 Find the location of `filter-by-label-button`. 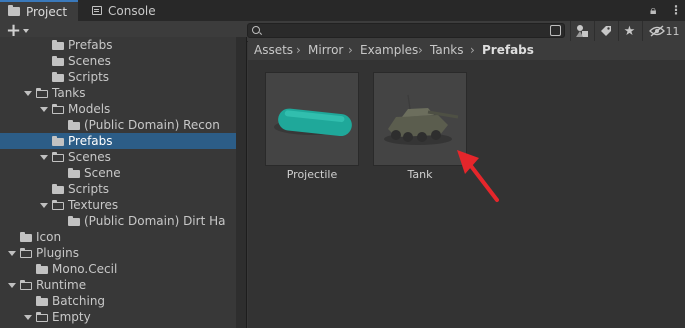

filter-by-label-button is located at coordinates (605, 31).